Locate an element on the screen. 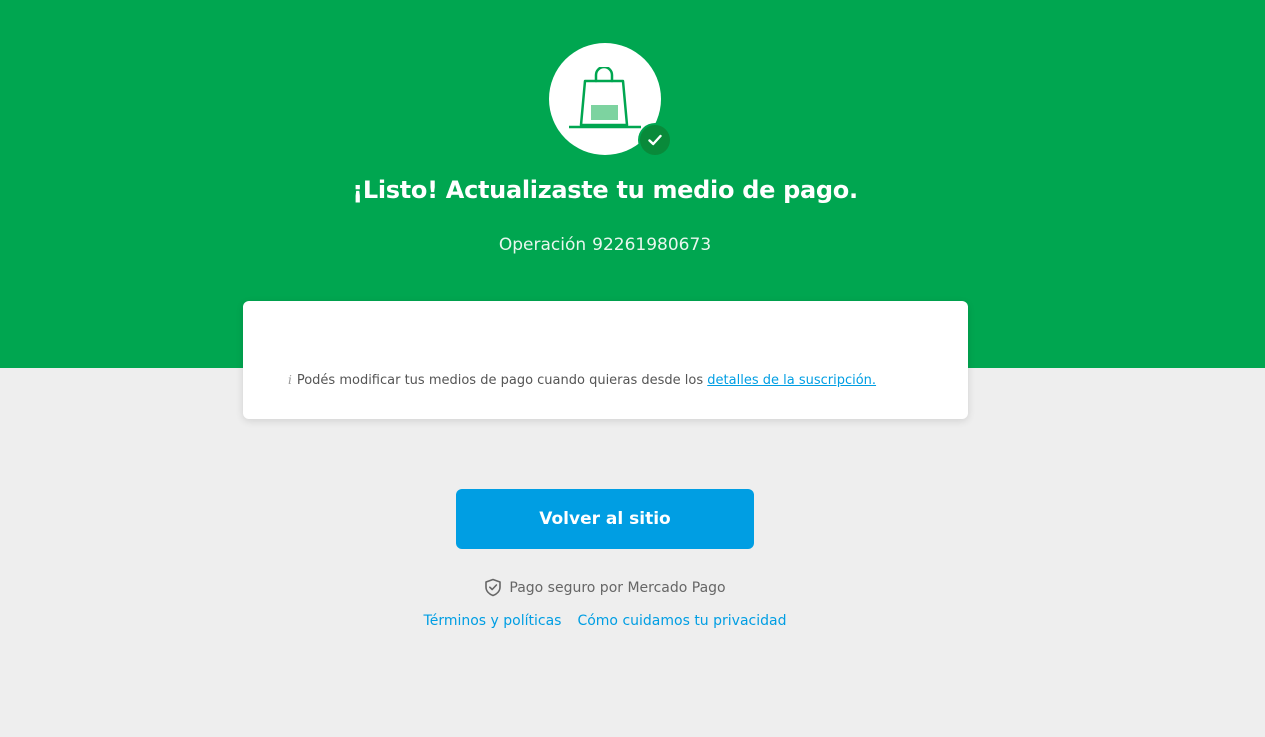 The width and height of the screenshot is (1265, 737). operation-value: 92261980673 is located at coordinates (652, 245).